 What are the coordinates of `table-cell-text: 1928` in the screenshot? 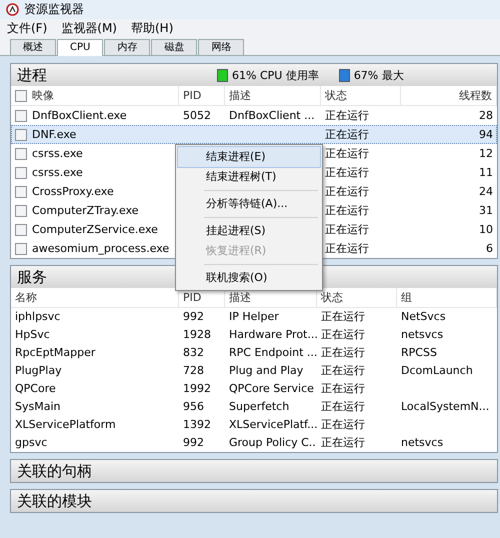 It's located at (197, 335).